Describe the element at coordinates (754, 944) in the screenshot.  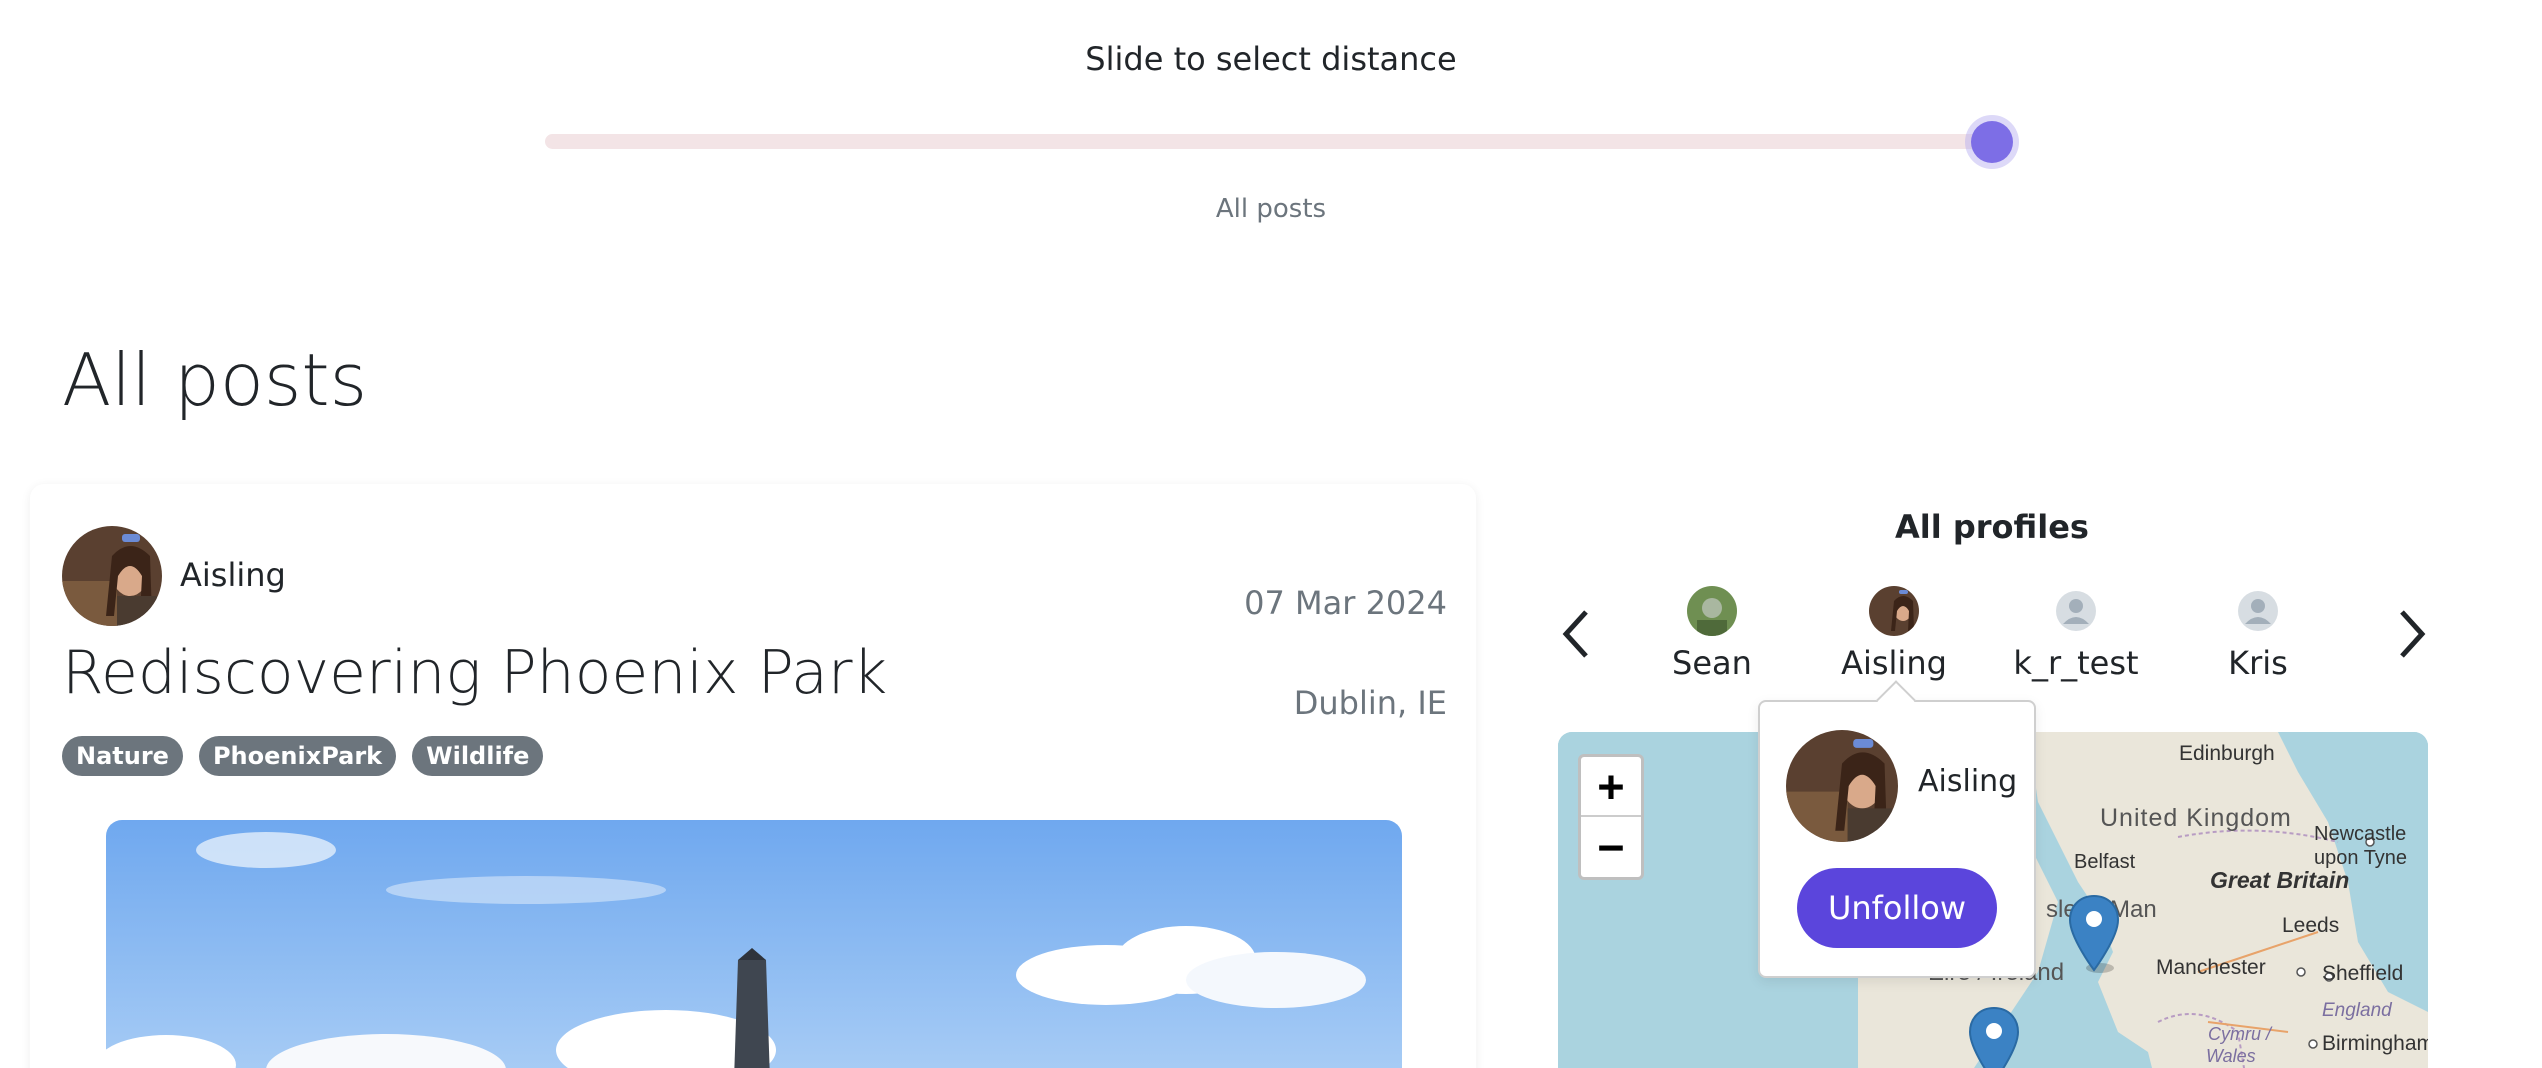
I see `post-image` at that location.